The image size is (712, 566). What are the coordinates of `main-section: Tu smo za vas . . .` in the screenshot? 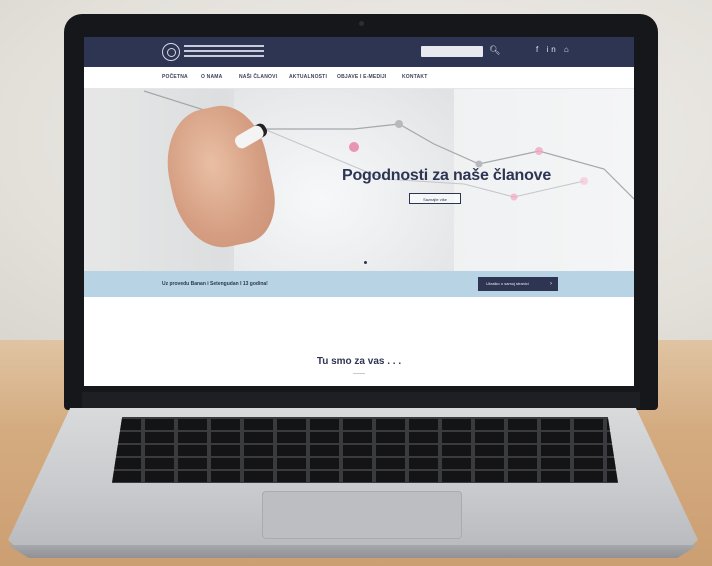 It's located at (359, 341).